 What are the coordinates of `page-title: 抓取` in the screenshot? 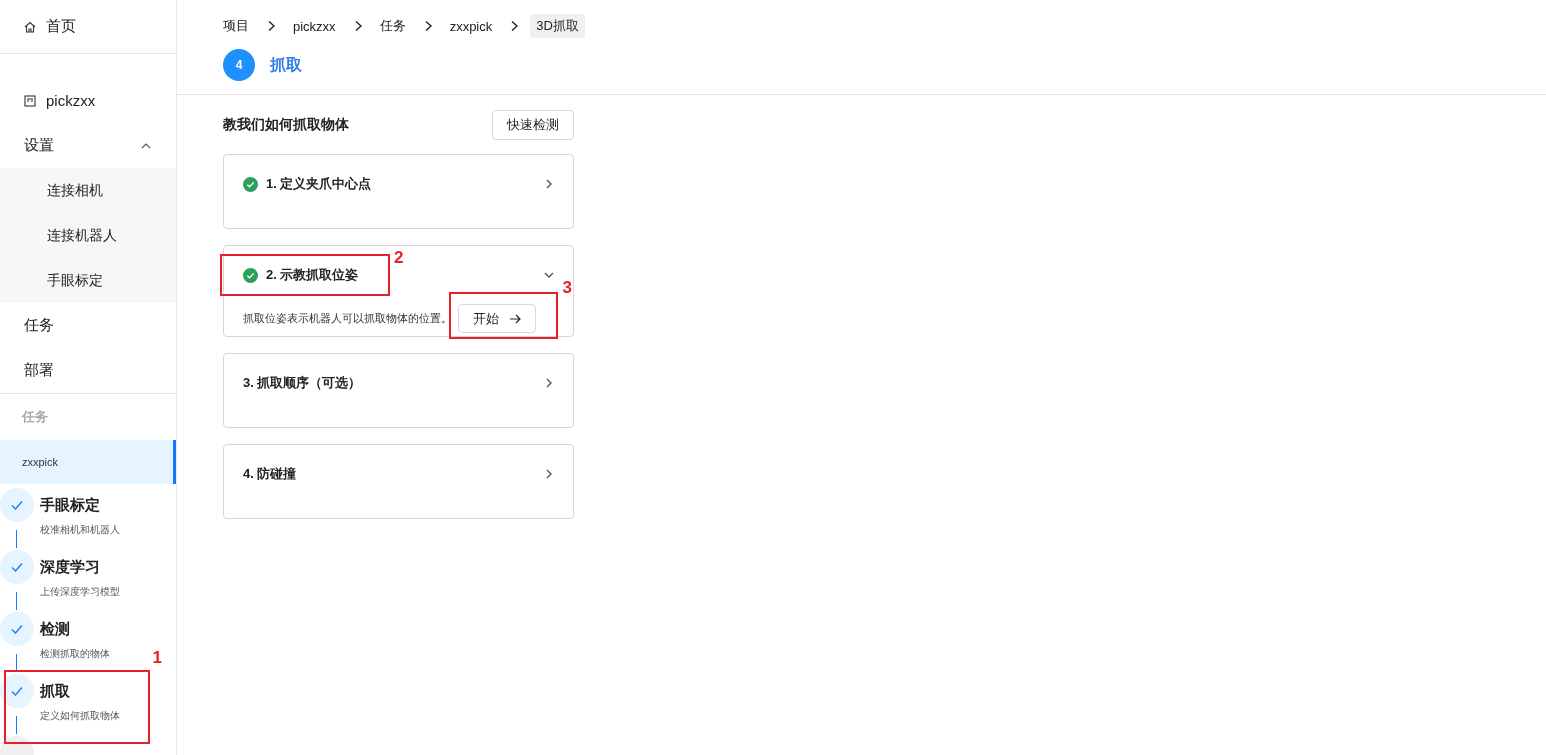 It's located at (286, 64).